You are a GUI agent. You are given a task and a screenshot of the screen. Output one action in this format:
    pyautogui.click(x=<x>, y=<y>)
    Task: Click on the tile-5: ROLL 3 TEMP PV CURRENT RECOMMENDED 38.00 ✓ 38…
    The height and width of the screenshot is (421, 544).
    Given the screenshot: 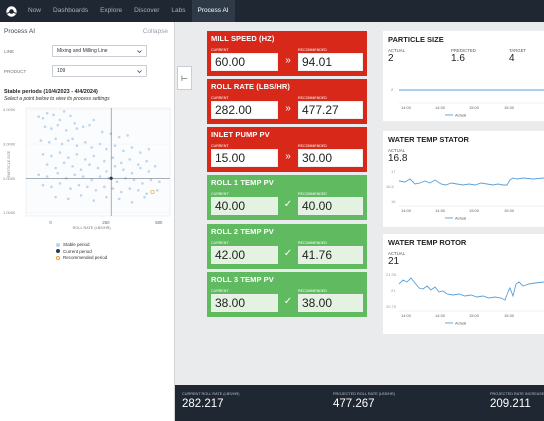 What is the action you would take?
    pyautogui.click(x=287, y=294)
    